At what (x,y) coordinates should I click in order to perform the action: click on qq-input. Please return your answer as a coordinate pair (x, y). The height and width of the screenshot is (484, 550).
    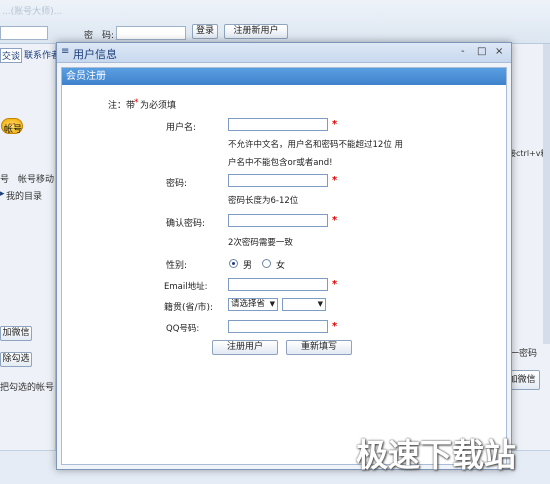
    Looking at the image, I should click on (278, 326).